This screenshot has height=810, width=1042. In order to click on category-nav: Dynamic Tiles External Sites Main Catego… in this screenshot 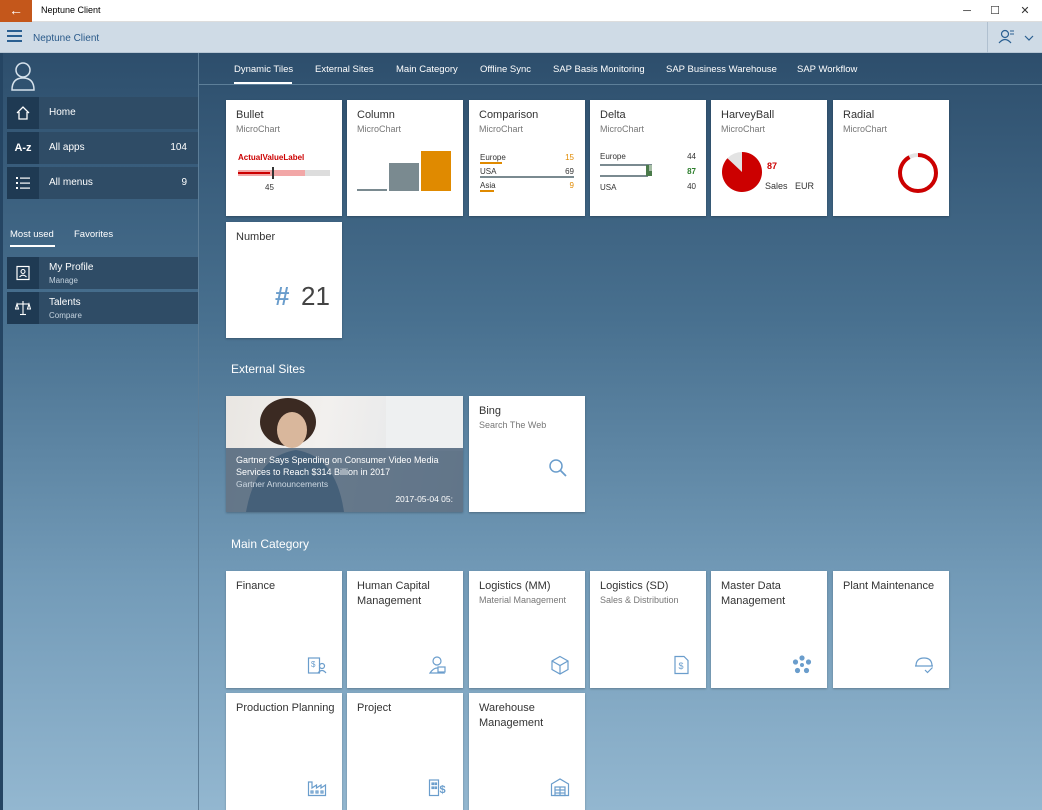, I will do `click(620, 69)`.